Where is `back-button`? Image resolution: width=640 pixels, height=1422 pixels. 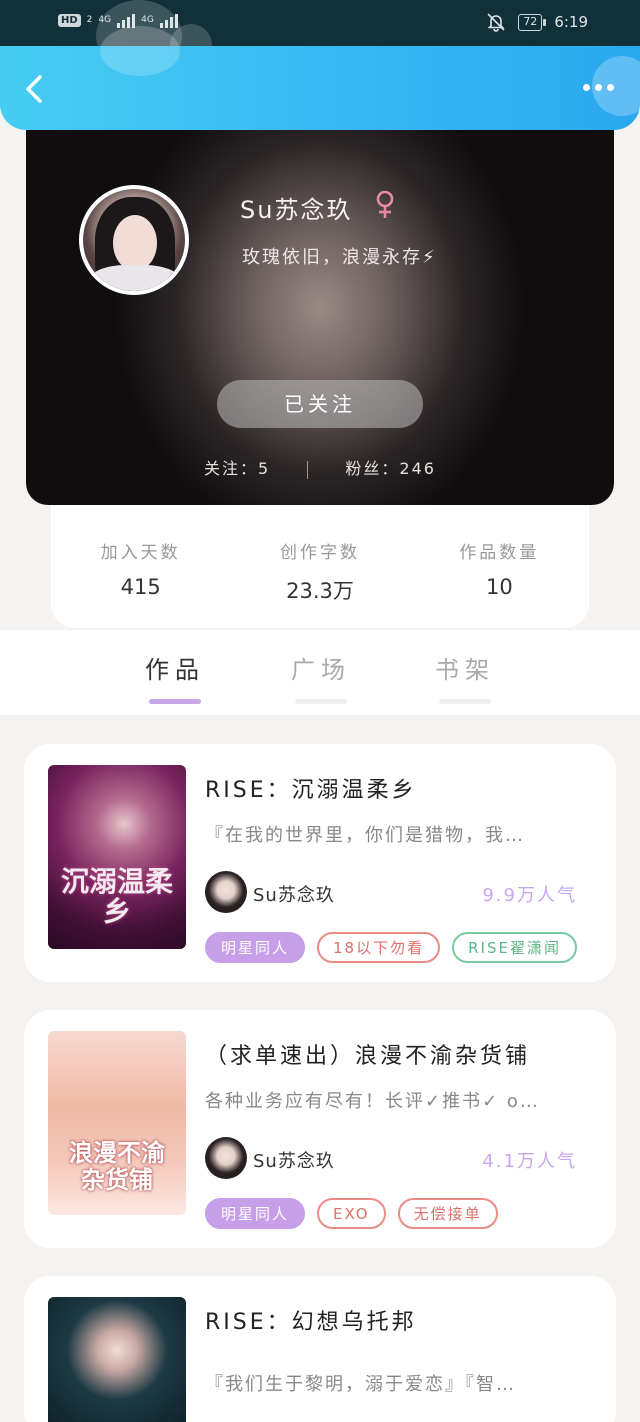
back-button is located at coordinates (35, 89).